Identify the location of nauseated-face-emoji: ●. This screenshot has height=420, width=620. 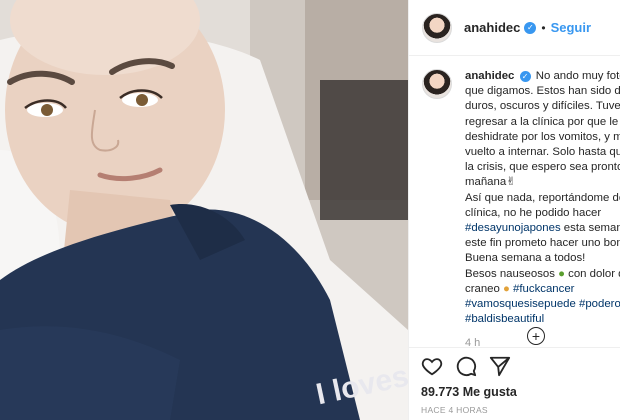
(561, 273).